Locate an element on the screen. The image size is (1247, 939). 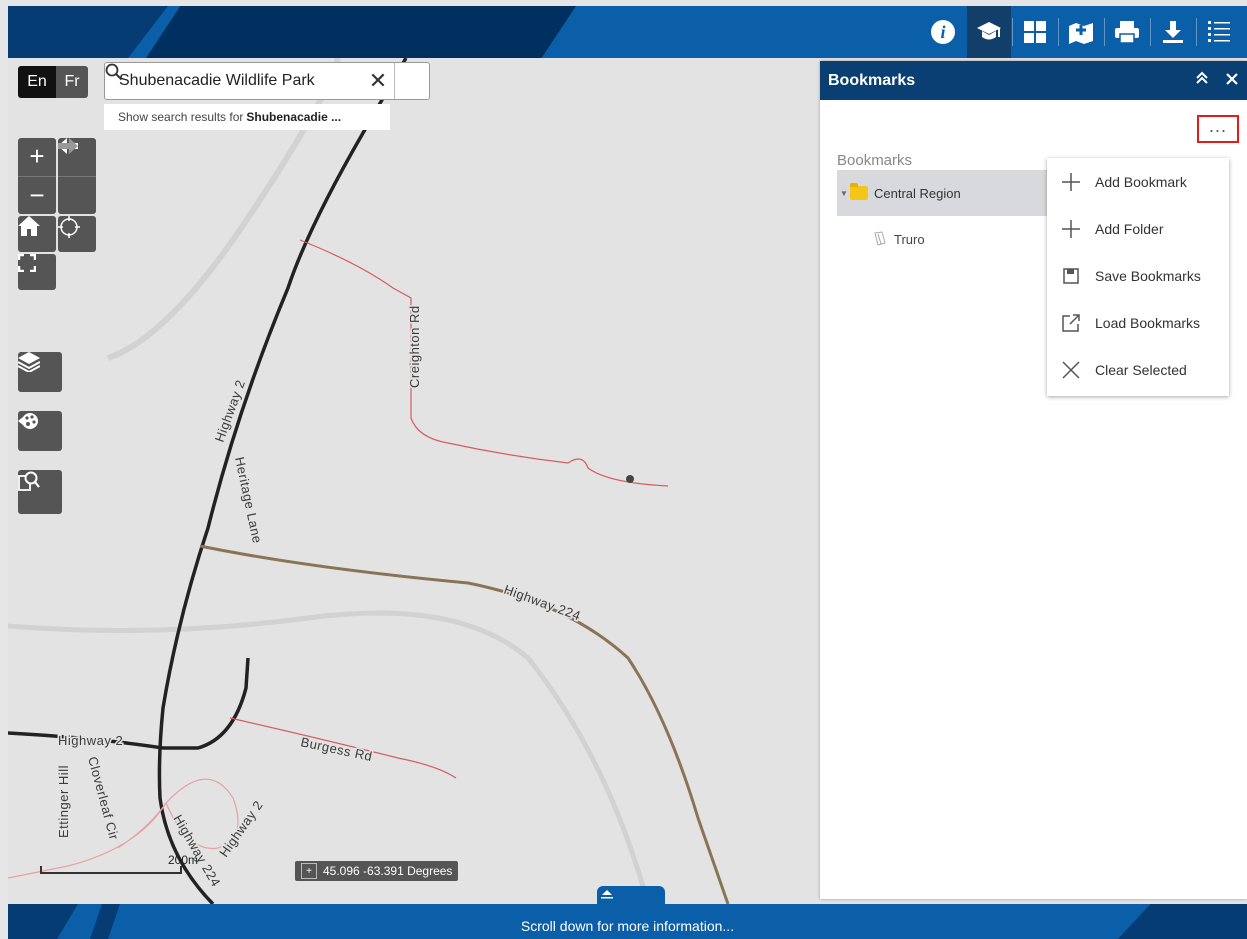
coordinates-text: 45.096 -63.391 Degrees is located at coordinates (388, 871).